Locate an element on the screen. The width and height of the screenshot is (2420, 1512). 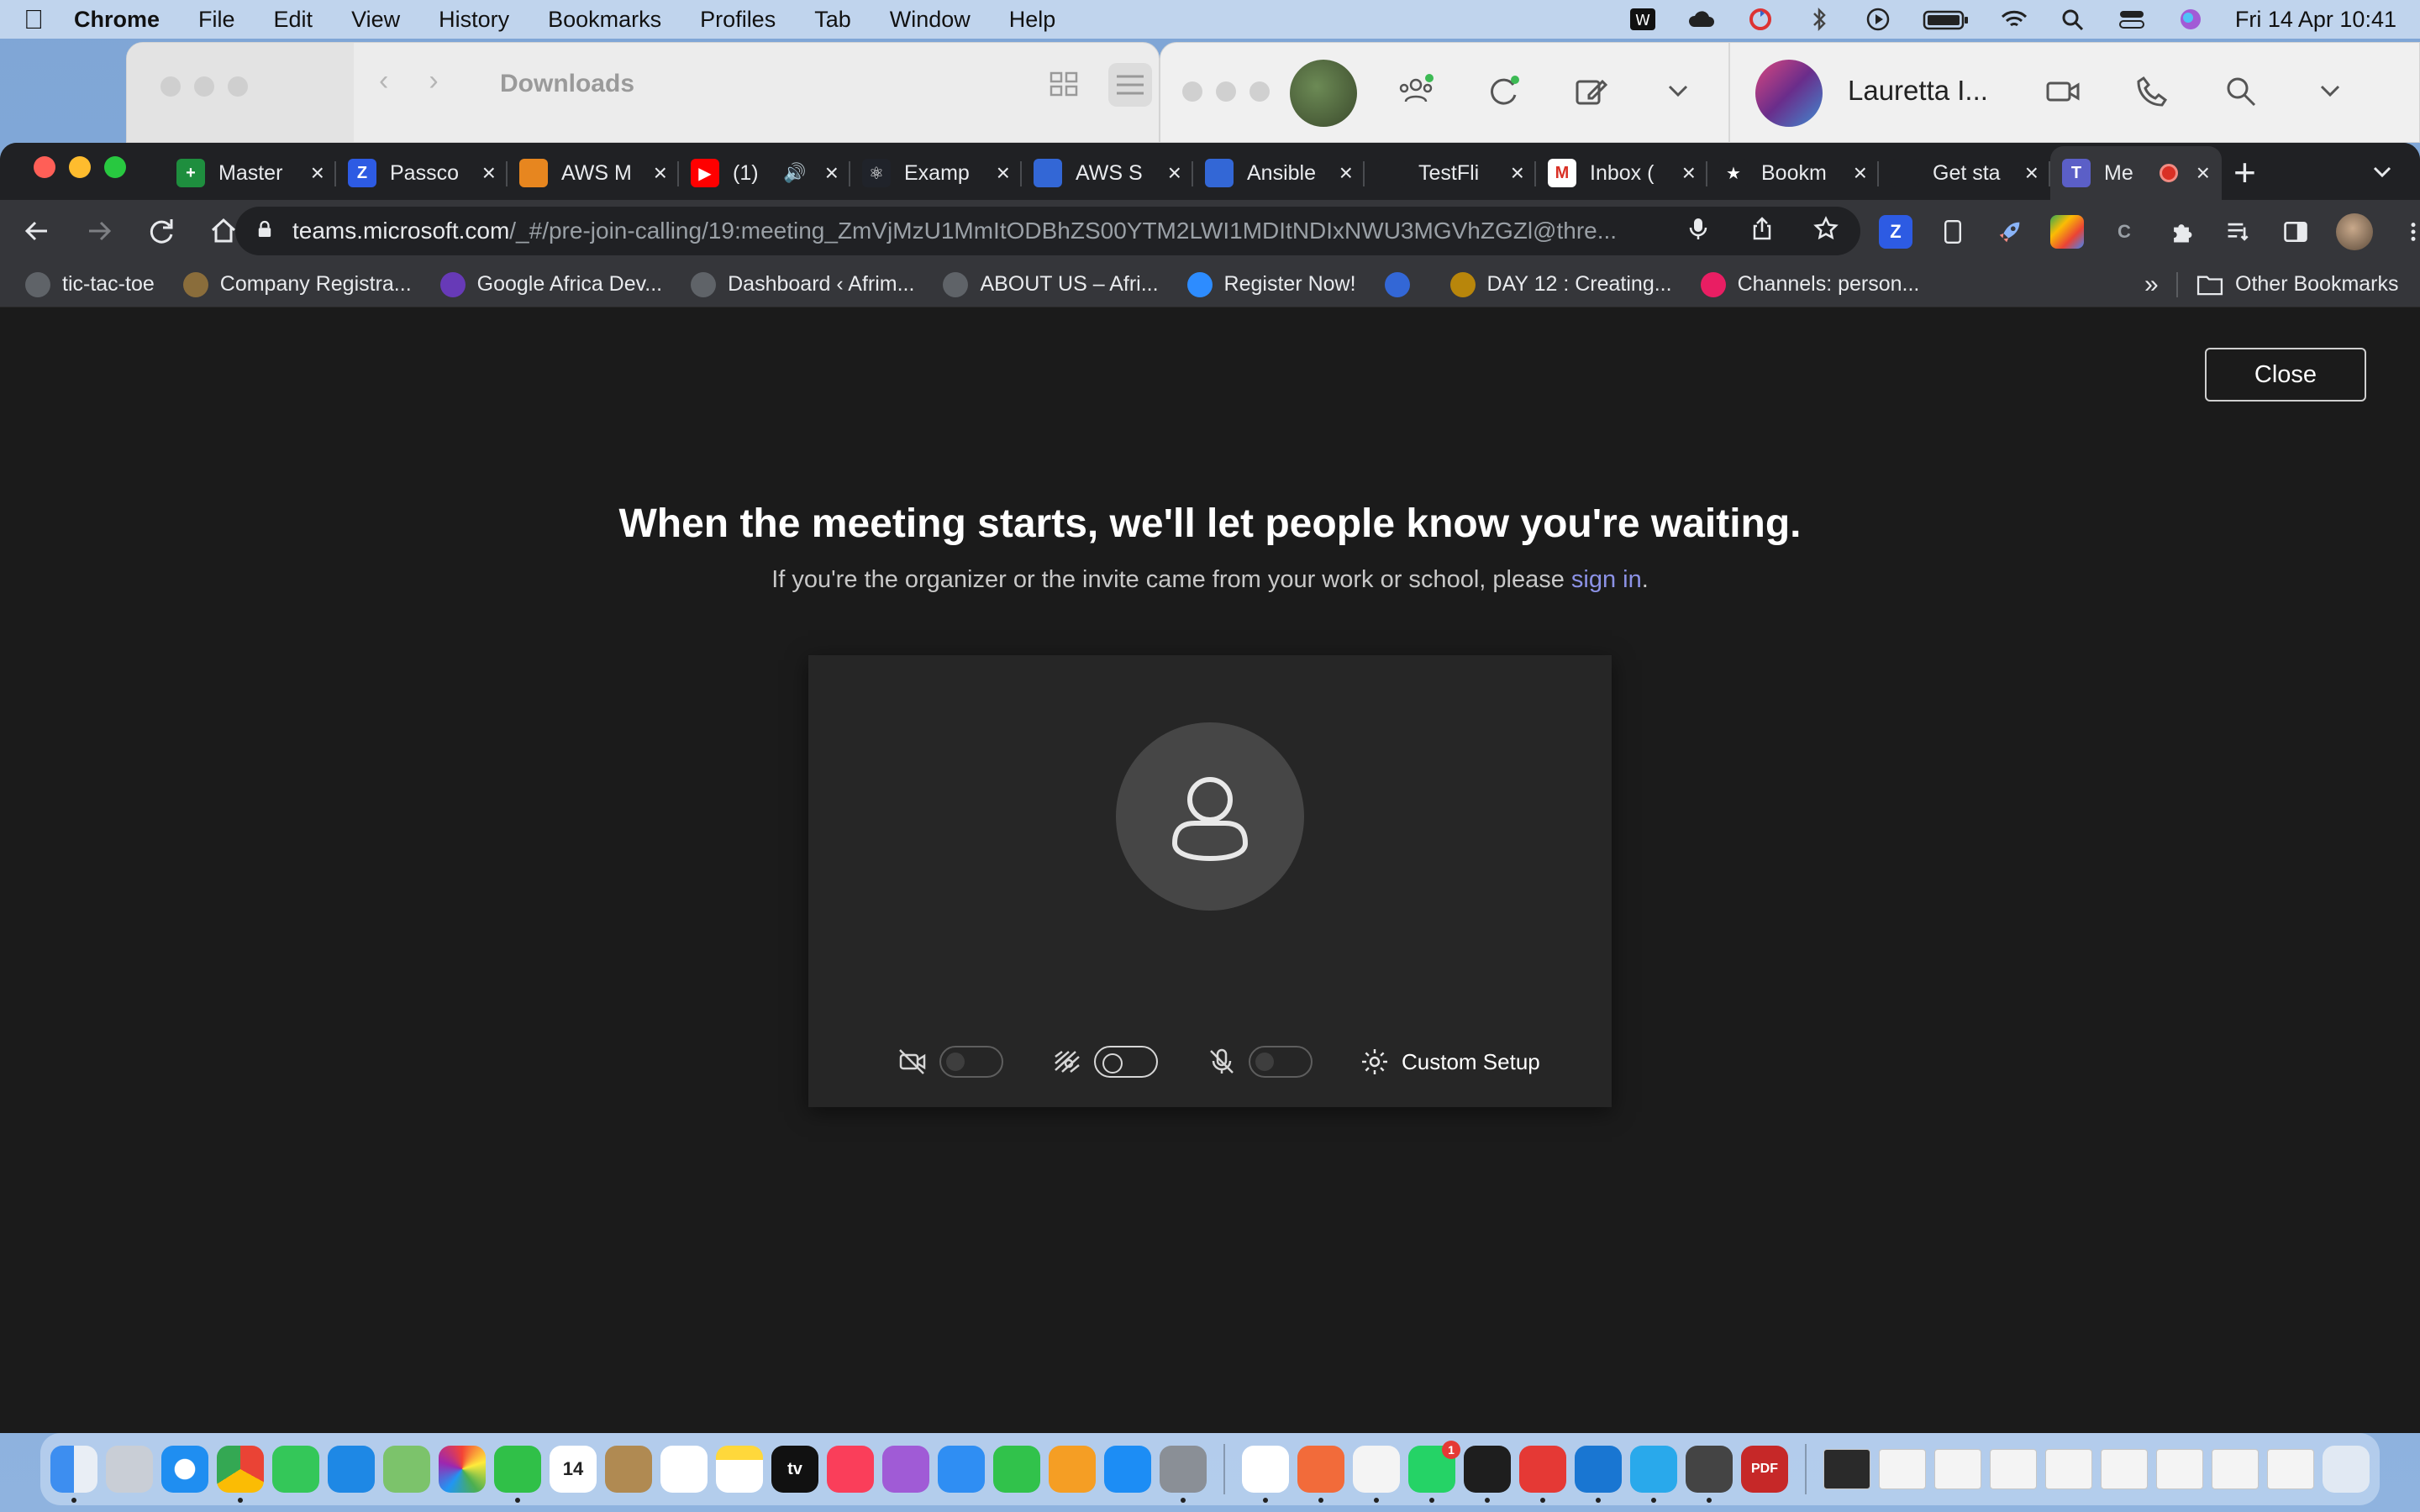
zoho-extension-icon: Z is located at coordinates (1895, 232).